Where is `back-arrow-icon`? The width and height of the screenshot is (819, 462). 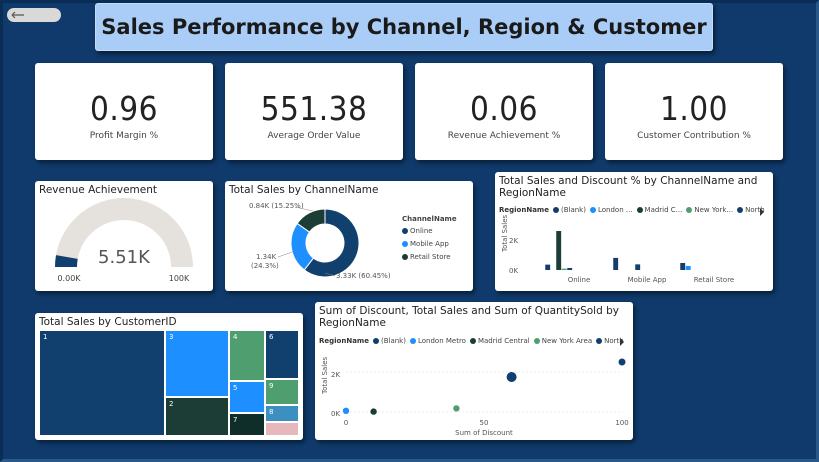
back-arrow-icon is located at coordinates (17, 15).